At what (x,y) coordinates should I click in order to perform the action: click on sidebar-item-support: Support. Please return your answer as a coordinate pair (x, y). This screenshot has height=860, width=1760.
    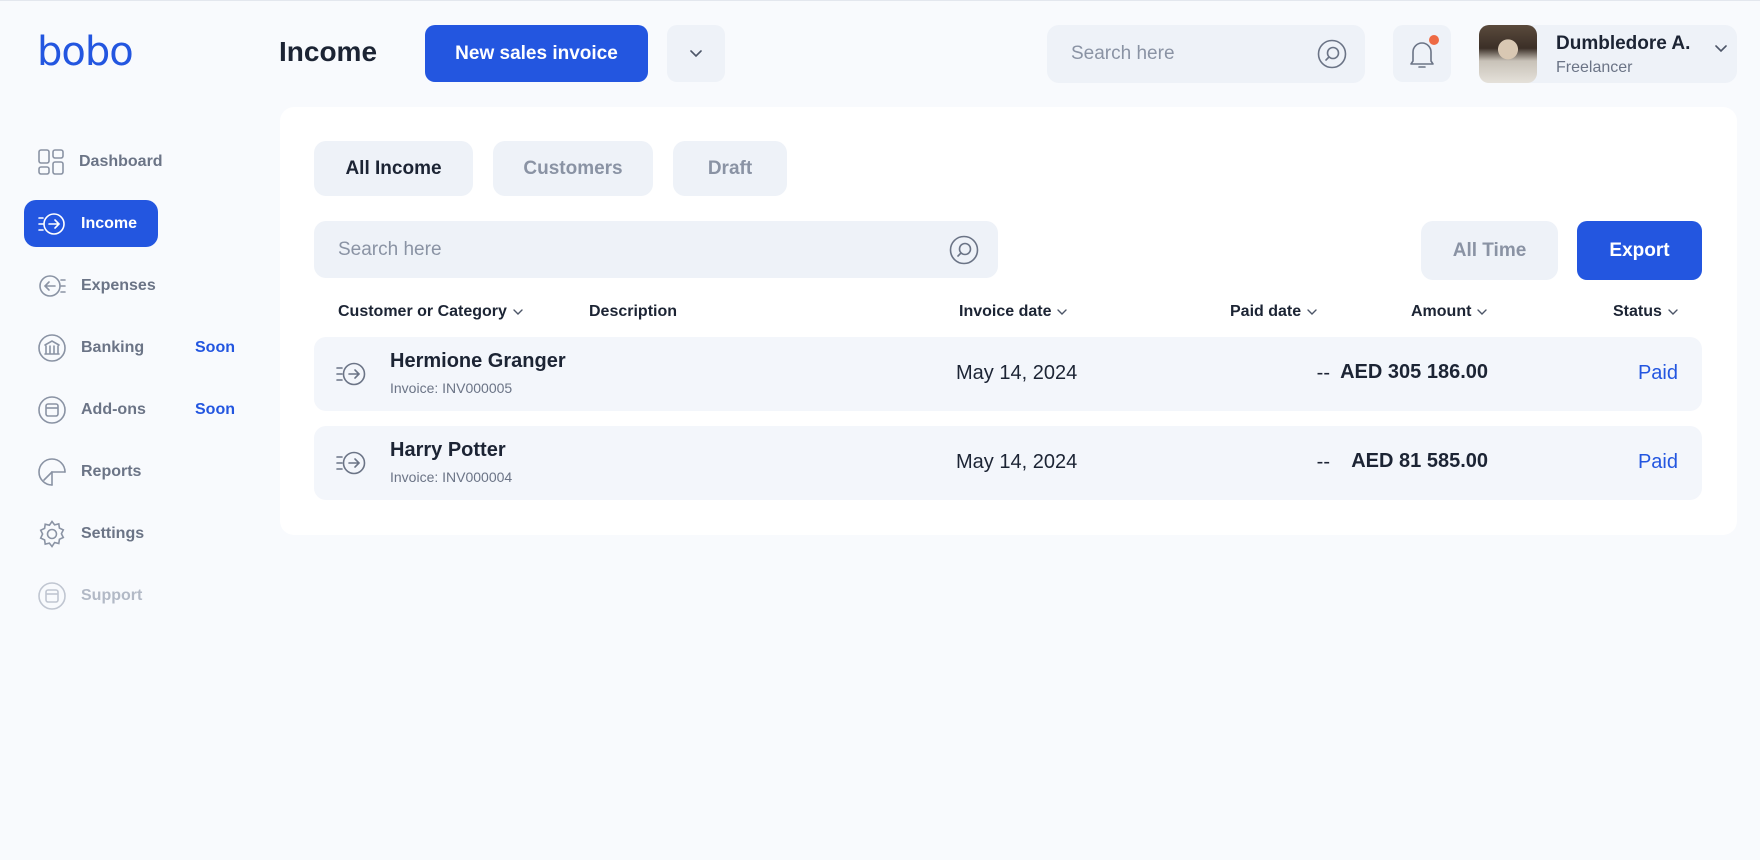
    Looking at the image, I should click on (91, 595).